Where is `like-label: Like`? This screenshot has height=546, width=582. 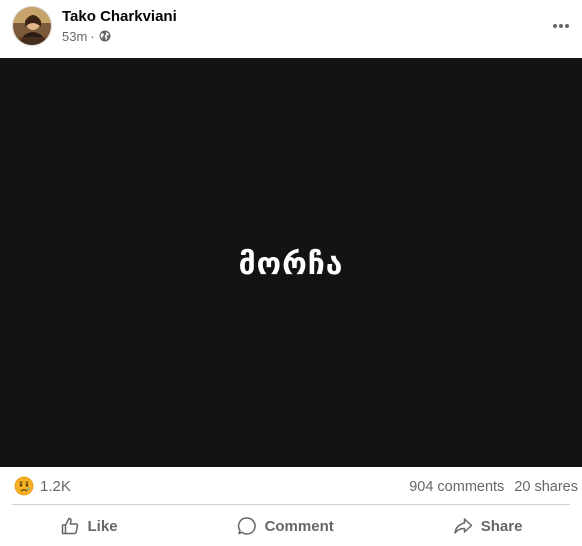 like-label: Like is located at coordinates (102, 526).